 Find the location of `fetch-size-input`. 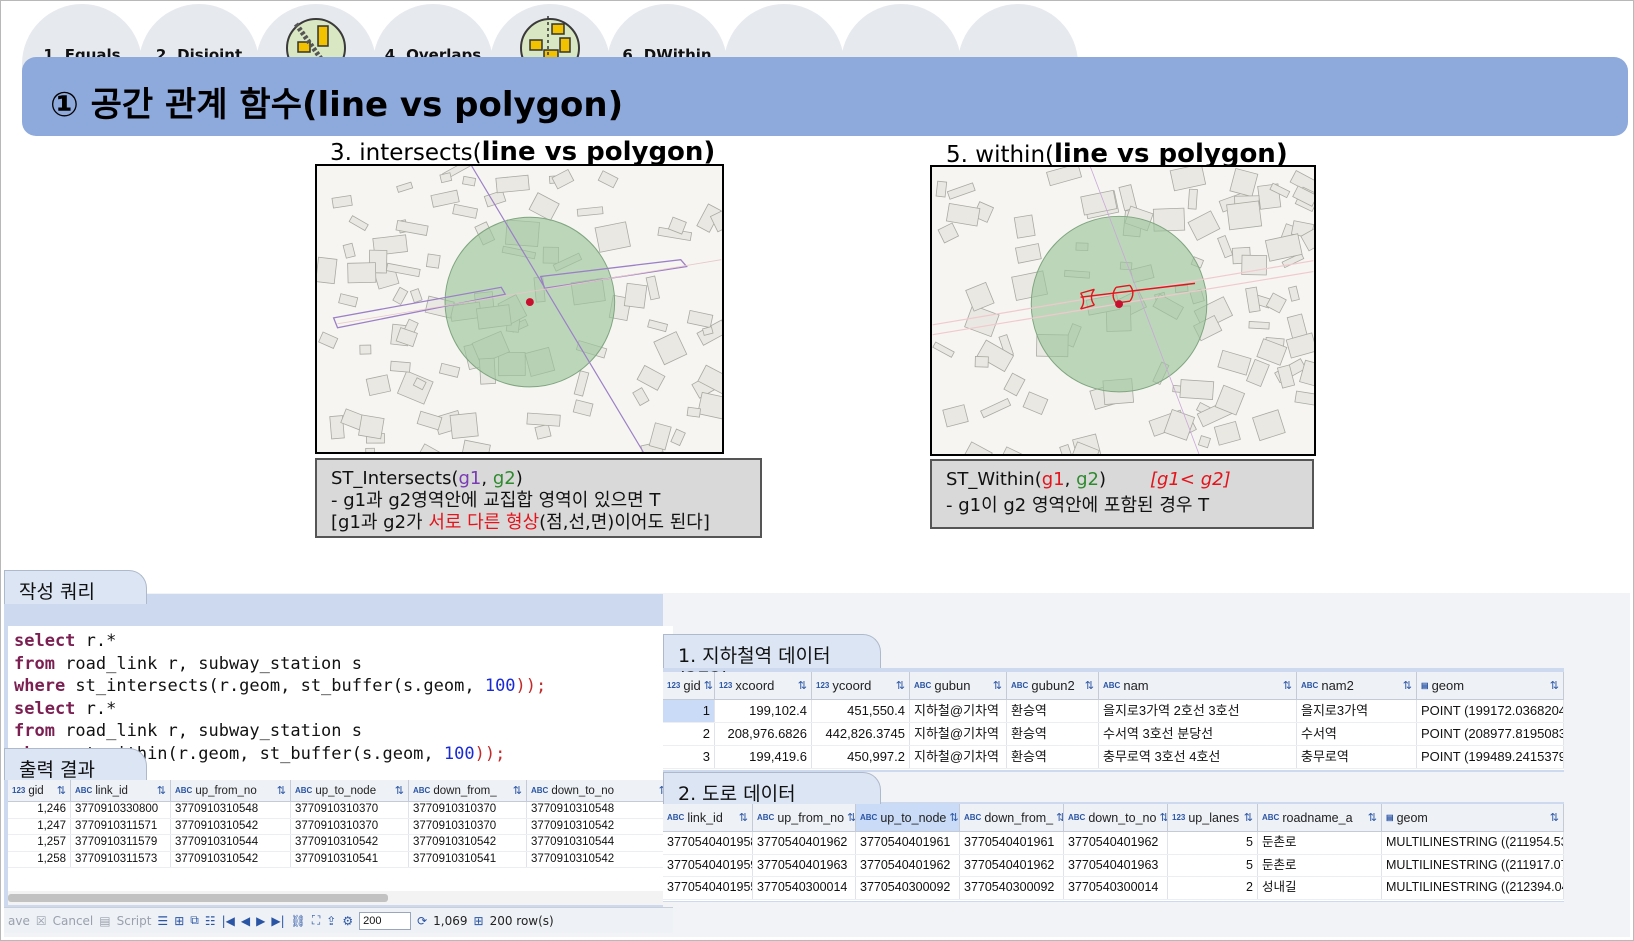

fetch-size-input is located at coordinates (385, 920).